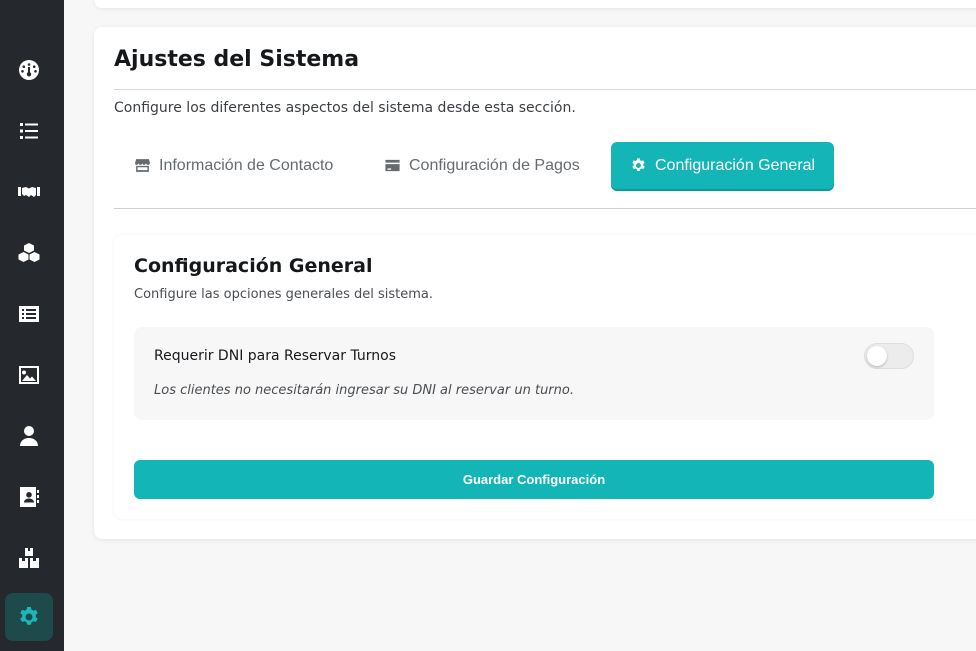  What do you see at coordinates (889, 356) in the screenshot?
I see `dni-required-toggle` at bounding box center [889, 356].